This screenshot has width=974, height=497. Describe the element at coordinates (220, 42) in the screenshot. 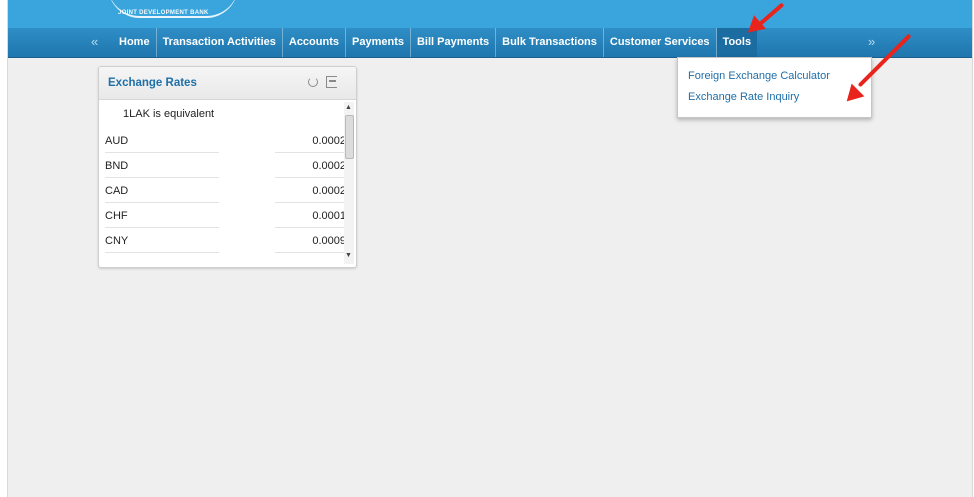

I see `nav-item-transaction-activities: Transaction Activities` at that location.